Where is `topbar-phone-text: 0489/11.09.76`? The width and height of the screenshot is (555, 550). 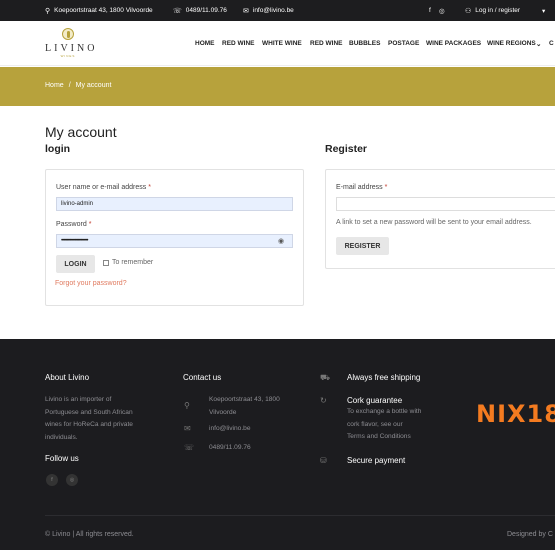
topbar-phone-text: 0489/11.09.76 is located at coordinates (206, 10).